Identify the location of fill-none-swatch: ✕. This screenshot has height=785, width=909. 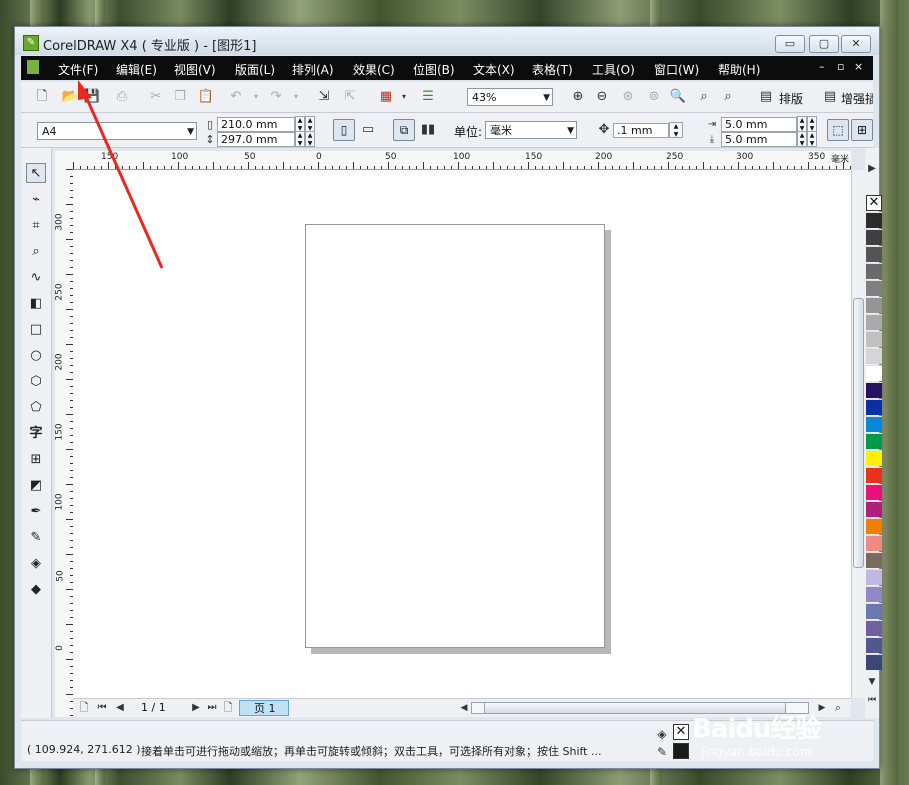
(681, 732).